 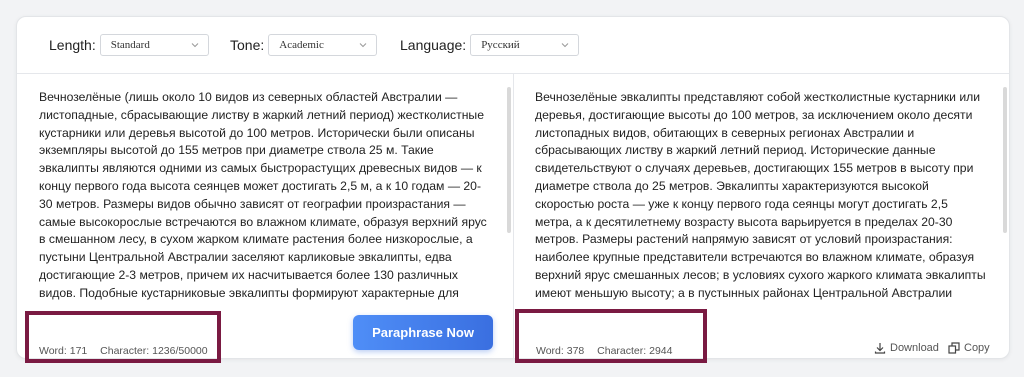 I want to click on copy-button: Copy, so click(x=969, y=348).